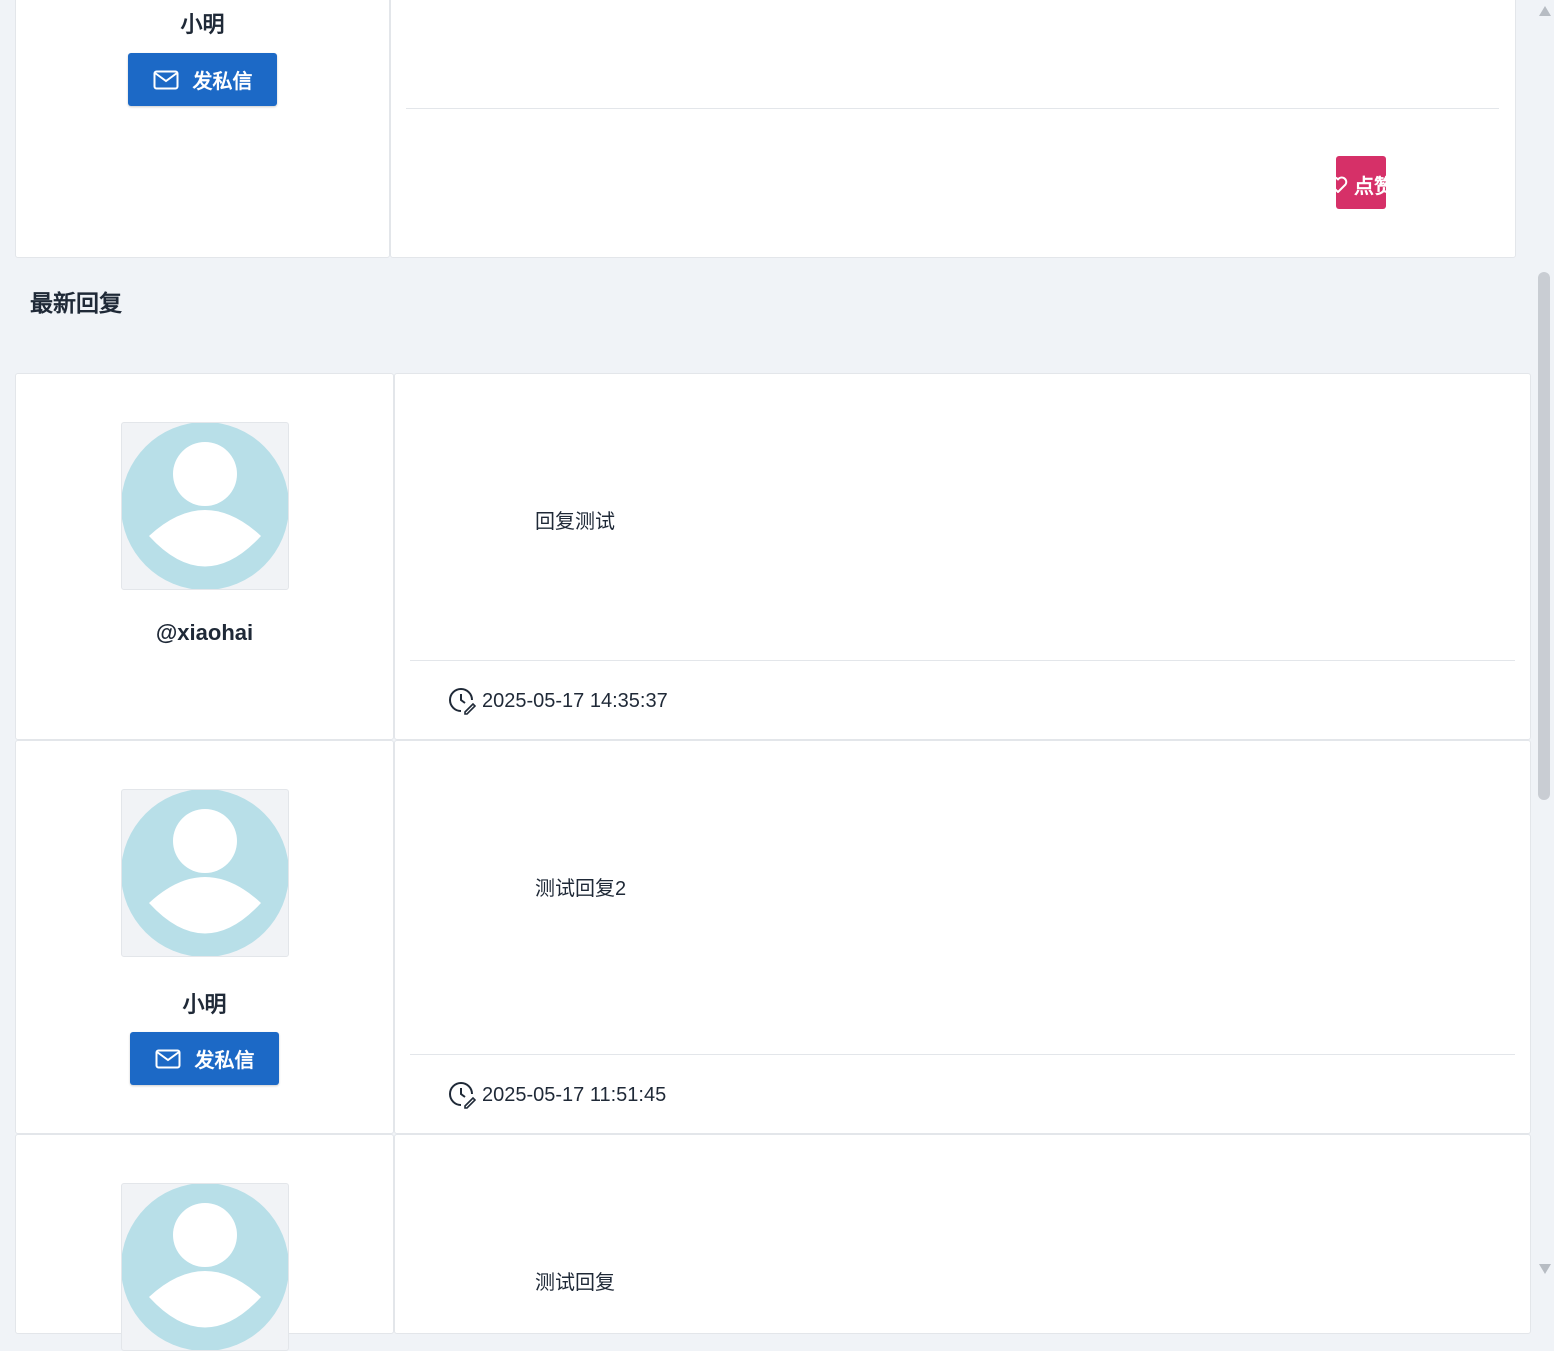 The image size is (1554, 1351). What do you see at coordinates (952, 108) in the screenshot?
I see `post-divider` at bounding box center [952, 108].